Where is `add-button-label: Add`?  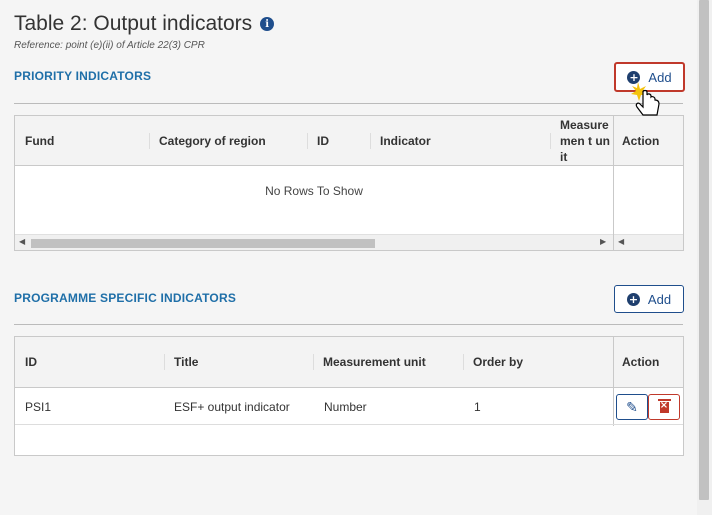
add-button-label: Add is located at coordinates (659, 299).